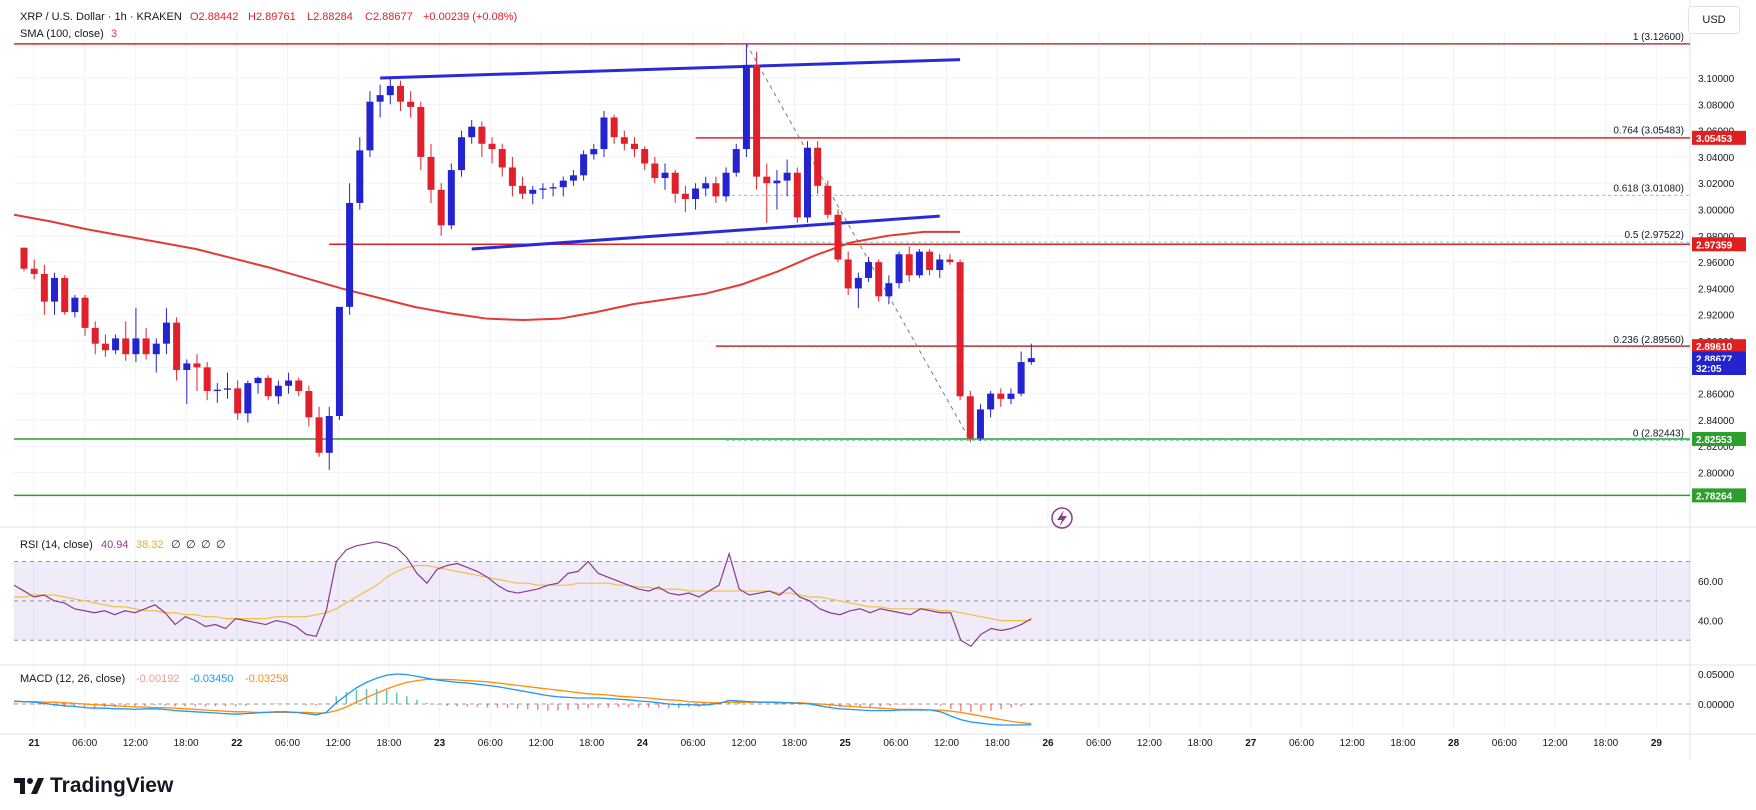  Describe the element at coordinates (176, 545) in the screenshot. I see `rsi-extra-1: ∅` at that location.